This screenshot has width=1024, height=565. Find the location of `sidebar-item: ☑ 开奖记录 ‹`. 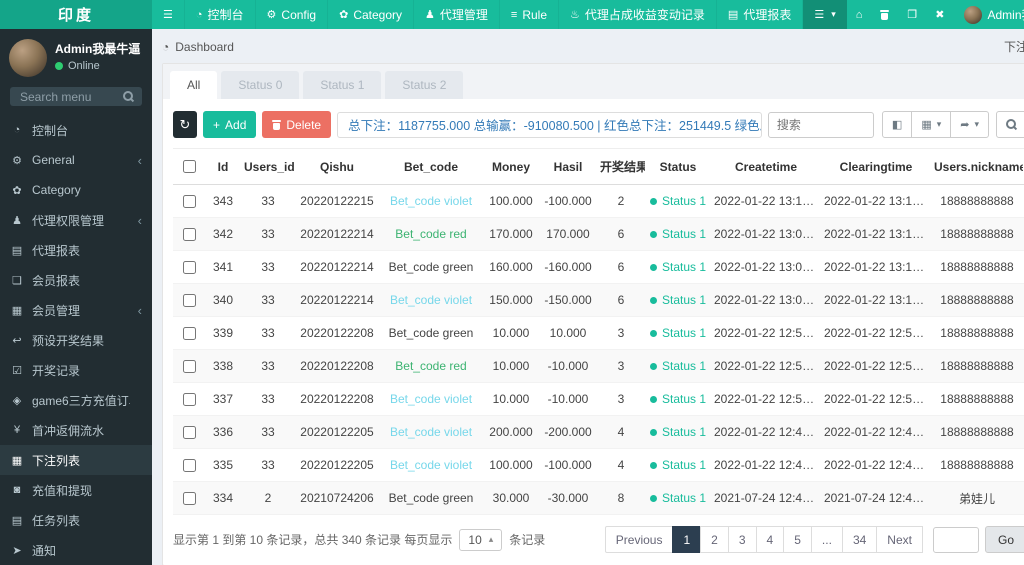

sidebar-item: ☑ 开奖记录 ‹ is located at coordinates (76, 370).